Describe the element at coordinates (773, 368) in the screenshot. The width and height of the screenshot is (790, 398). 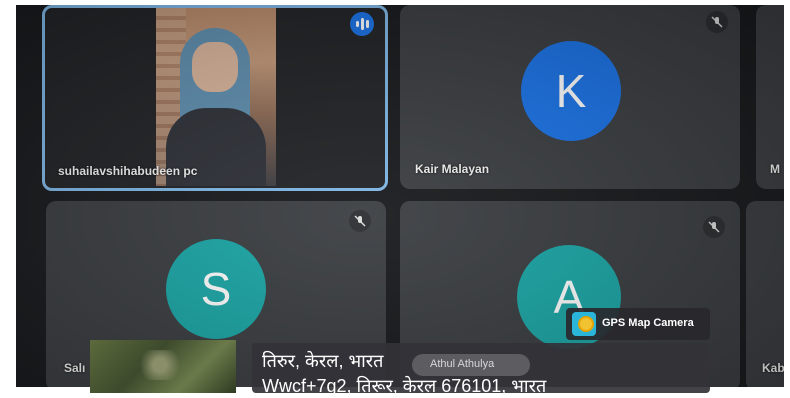
I see `participant-name: Kab` at that location.